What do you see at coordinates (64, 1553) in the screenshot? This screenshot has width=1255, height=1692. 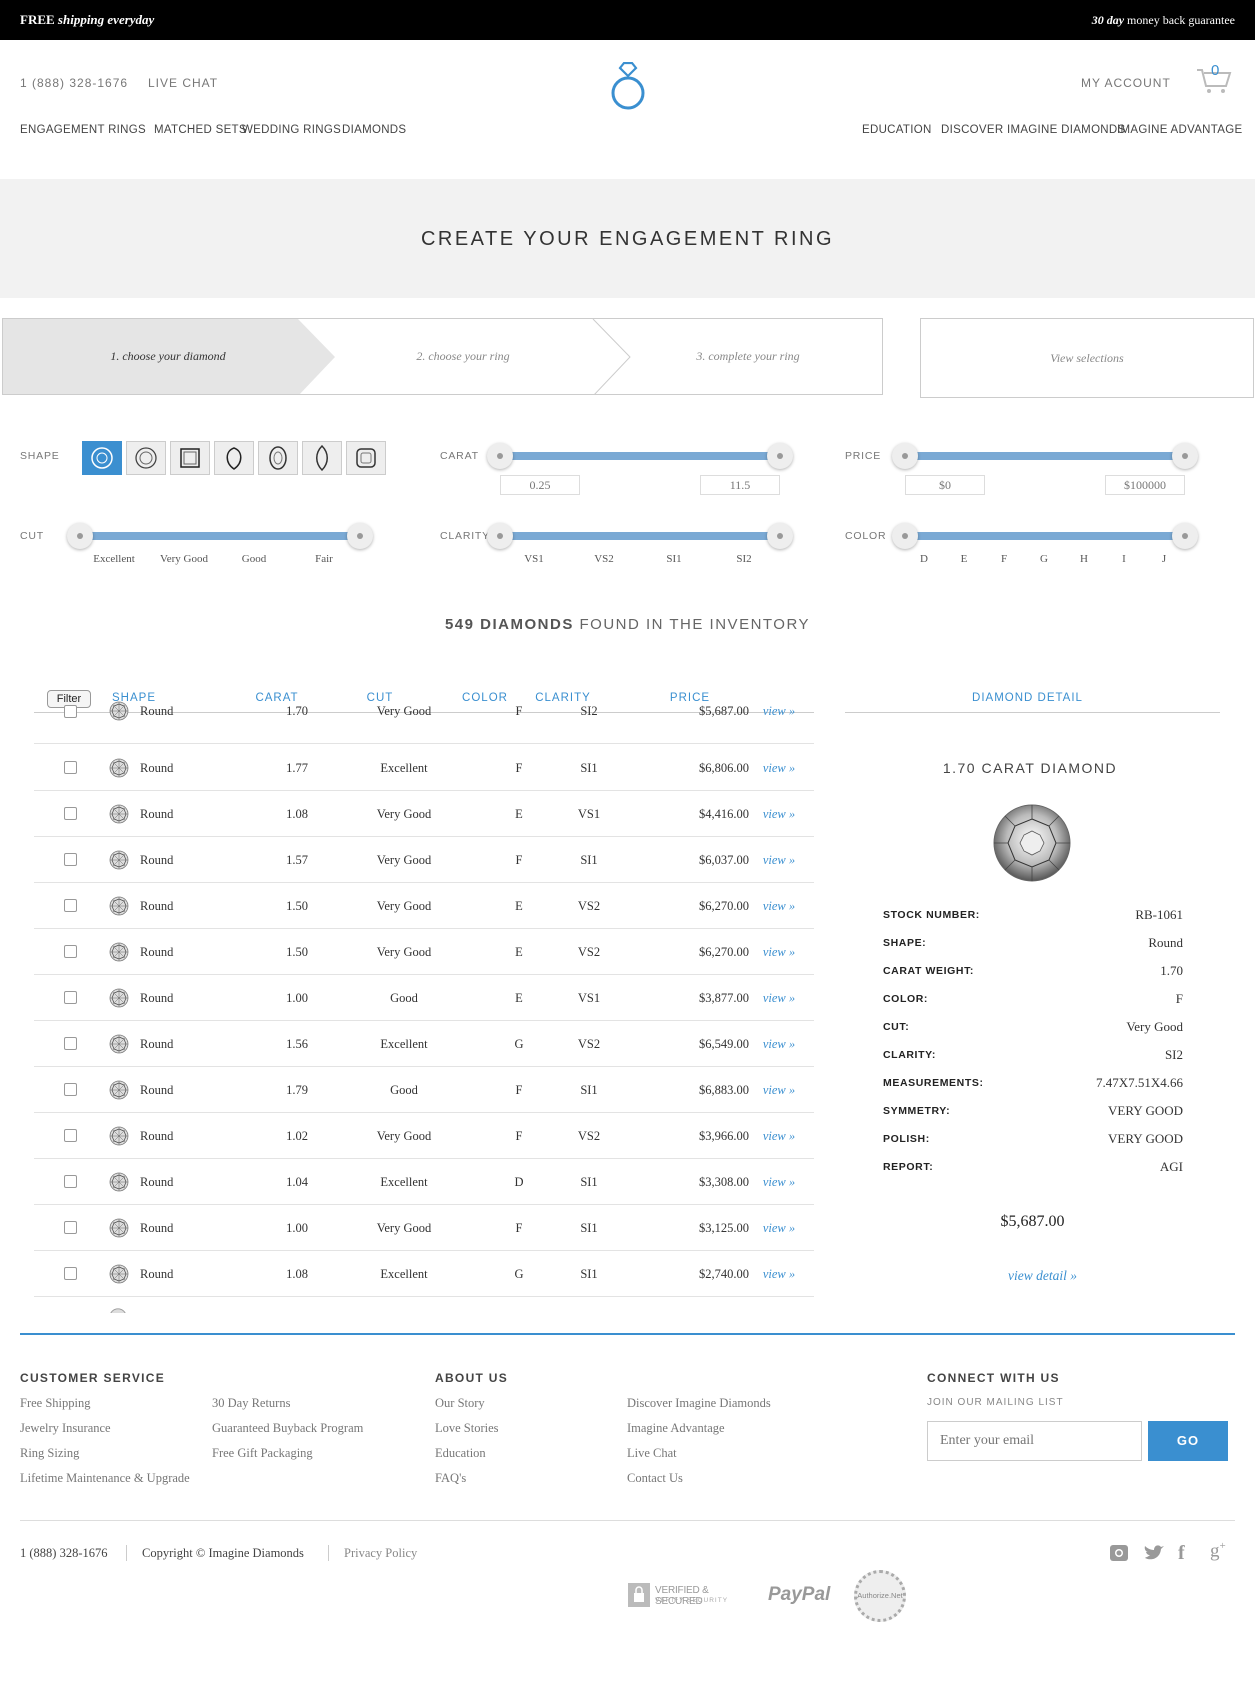 I see `footer-phone: 1 (888) 328-1676` at bounding box center [64, 1553].